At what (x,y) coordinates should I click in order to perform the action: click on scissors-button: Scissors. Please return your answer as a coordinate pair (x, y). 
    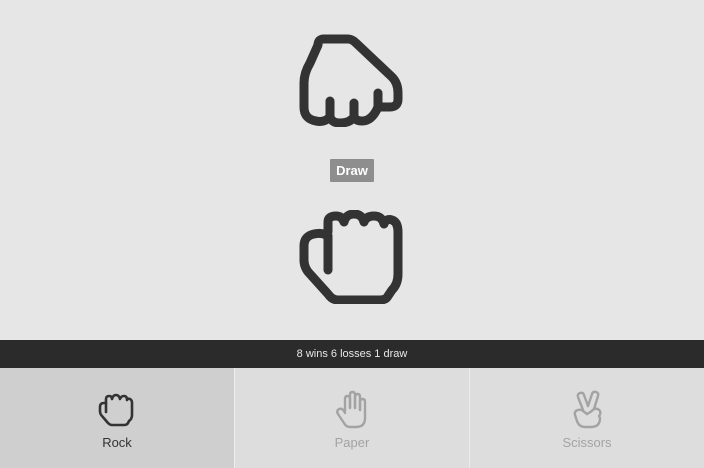
    Looking at the image, I should click on (587, 418).